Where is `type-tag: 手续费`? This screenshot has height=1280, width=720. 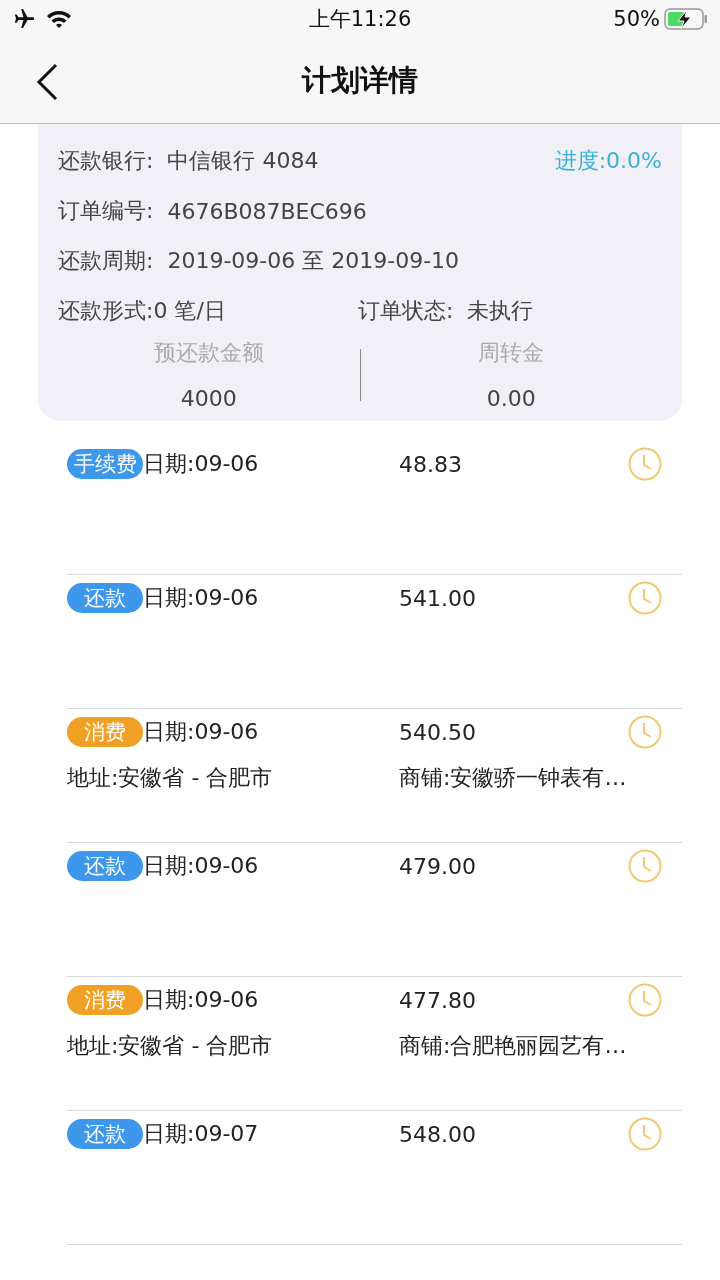
type-tag: 手续费 is located at coordinates (105, 464).